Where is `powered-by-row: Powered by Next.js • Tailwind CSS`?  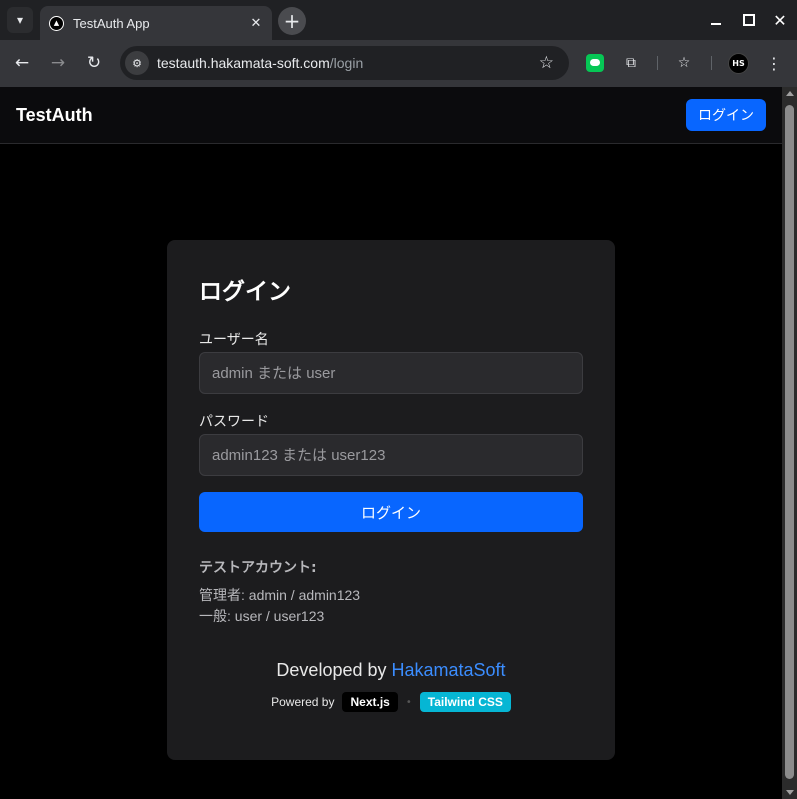
powered-by-row: Powered by Next.js • Tailwind CSS is located at coordinates (391, 702).